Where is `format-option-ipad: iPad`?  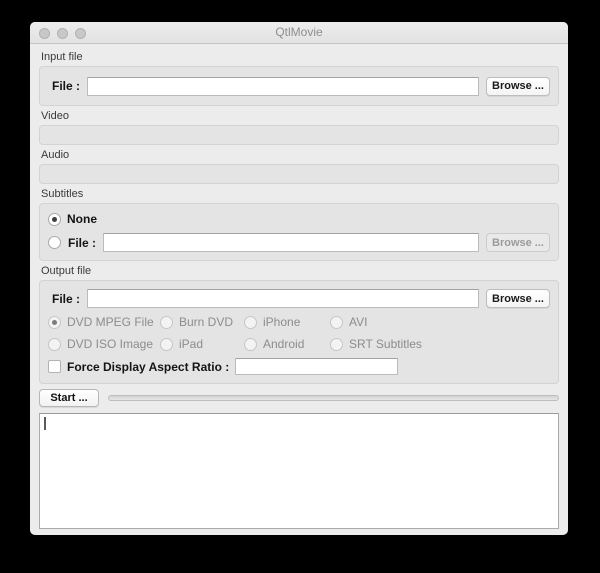
format-option-ipad: iPad is located at coordinates (202, 344).